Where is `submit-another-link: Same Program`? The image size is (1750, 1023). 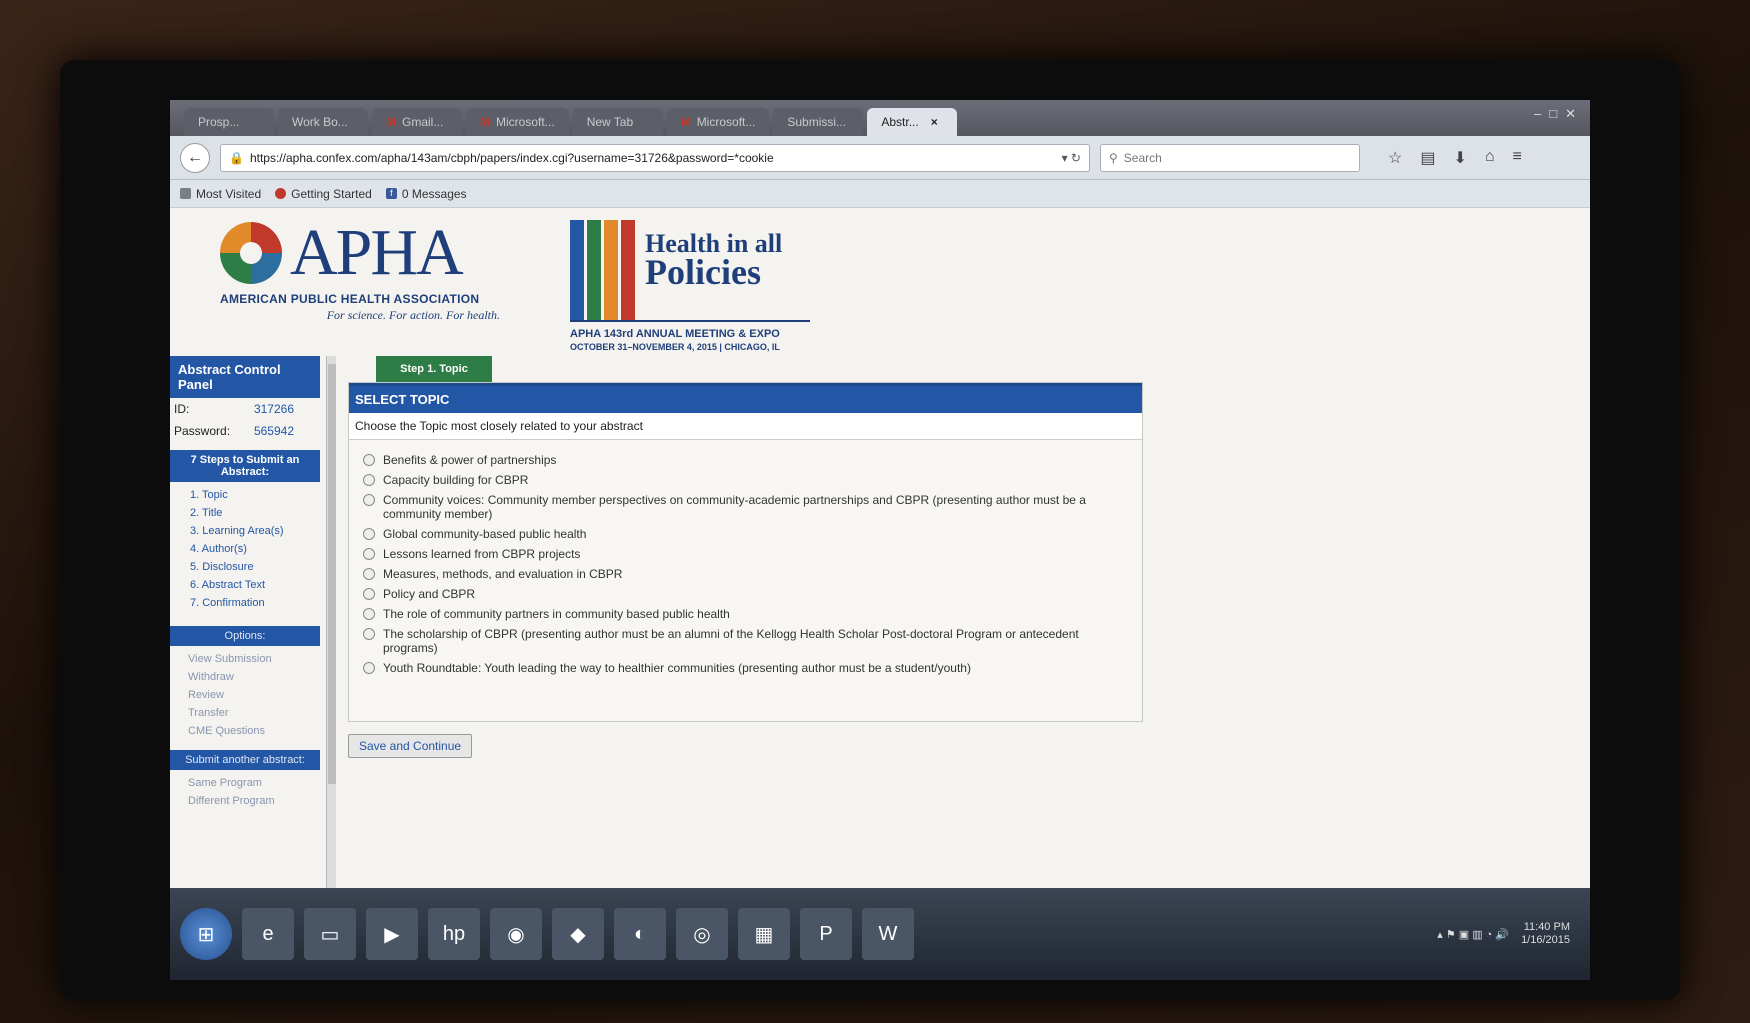 submit-another-link: Same Program is located at coordinates (254, 783).